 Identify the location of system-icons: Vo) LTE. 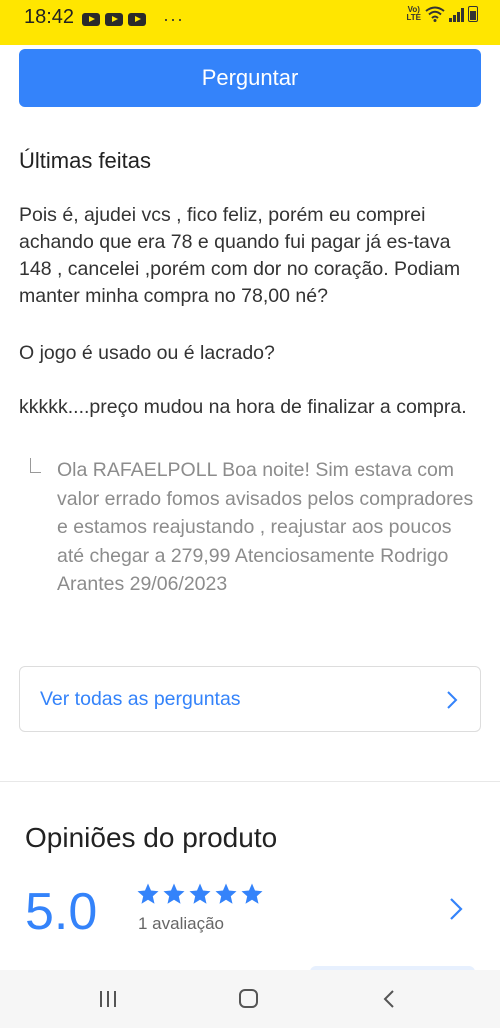
(442, 14).